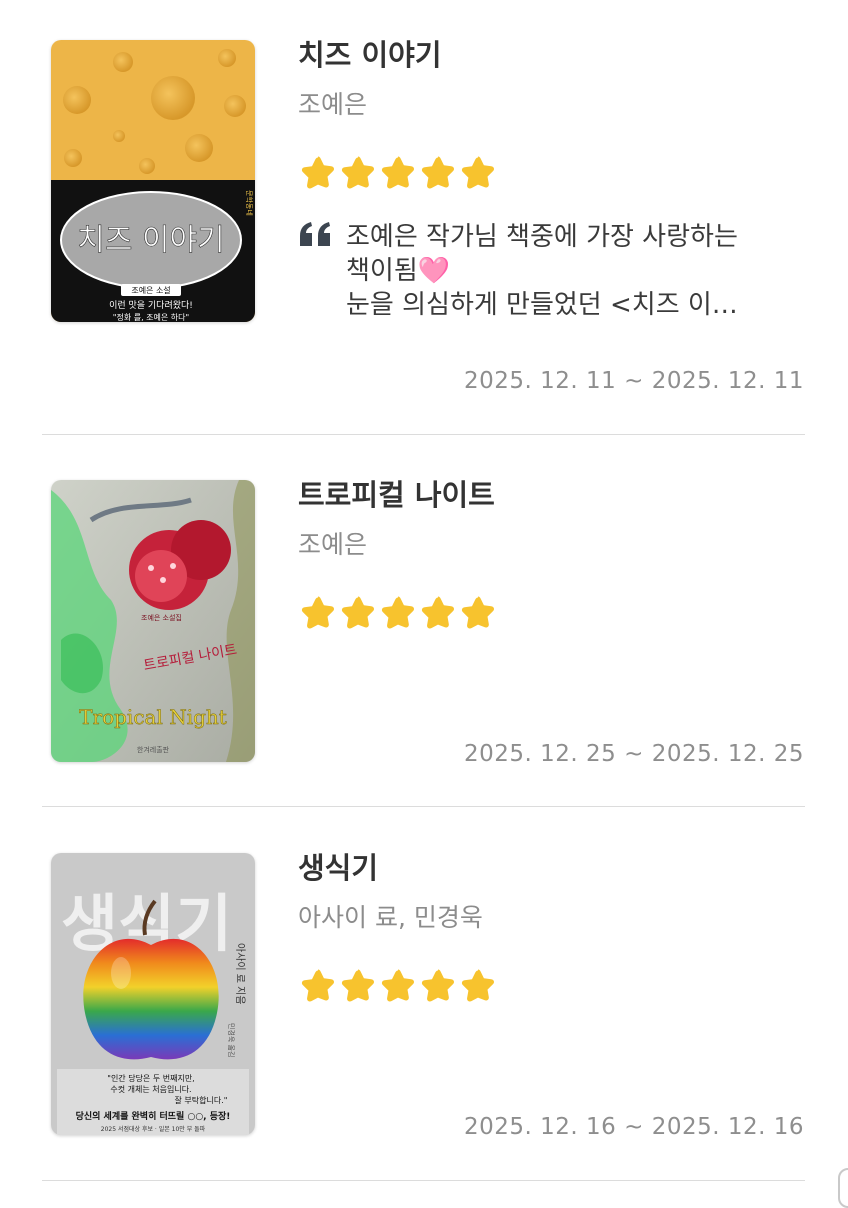 Image resolution: width=848 pixels, height=1208 pixels. I want to click on cover-author: 조예은 소설, so click(150, 290).